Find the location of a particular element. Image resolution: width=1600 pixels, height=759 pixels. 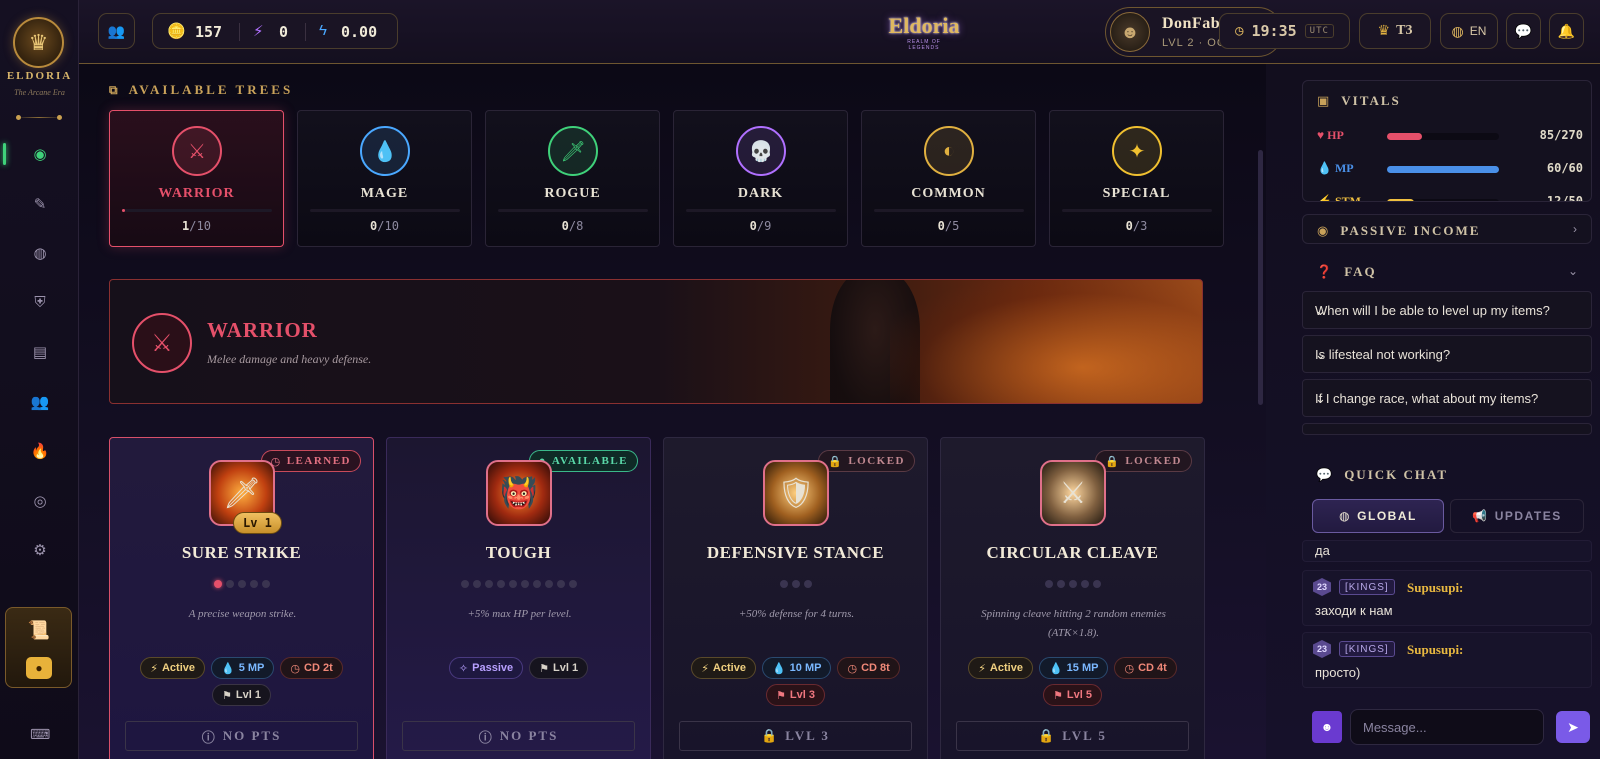

tree-count: 1/10 is located at coordinates (196, 226).